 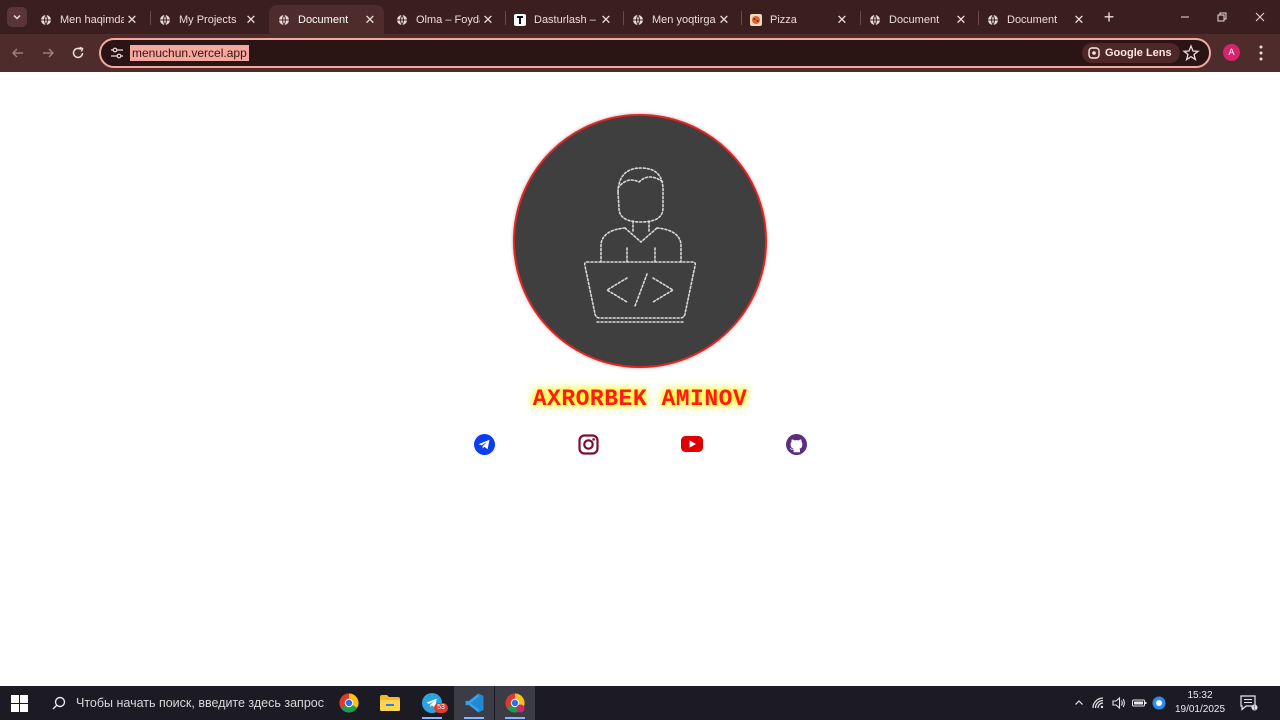 I want to click on tab-title: Olma – Foydalanuvchi, so click(x=448, y=19).